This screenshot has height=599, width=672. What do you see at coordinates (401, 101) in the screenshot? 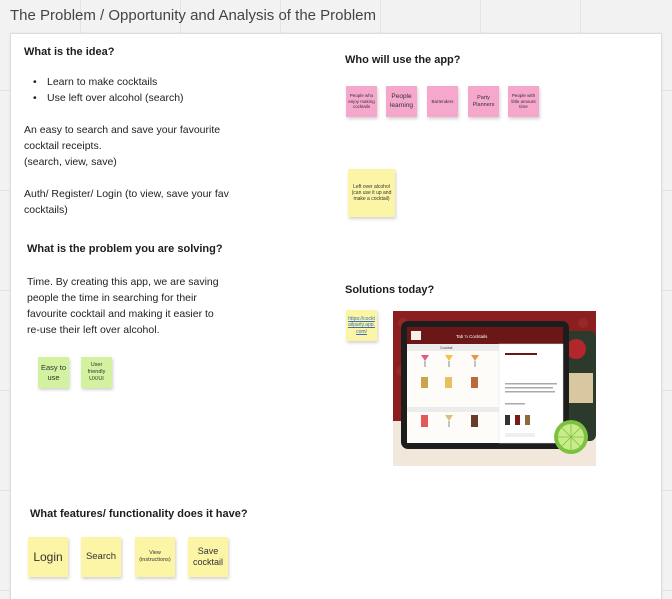
I see `user-sticky: People learning` at bounding box center [401, 101].